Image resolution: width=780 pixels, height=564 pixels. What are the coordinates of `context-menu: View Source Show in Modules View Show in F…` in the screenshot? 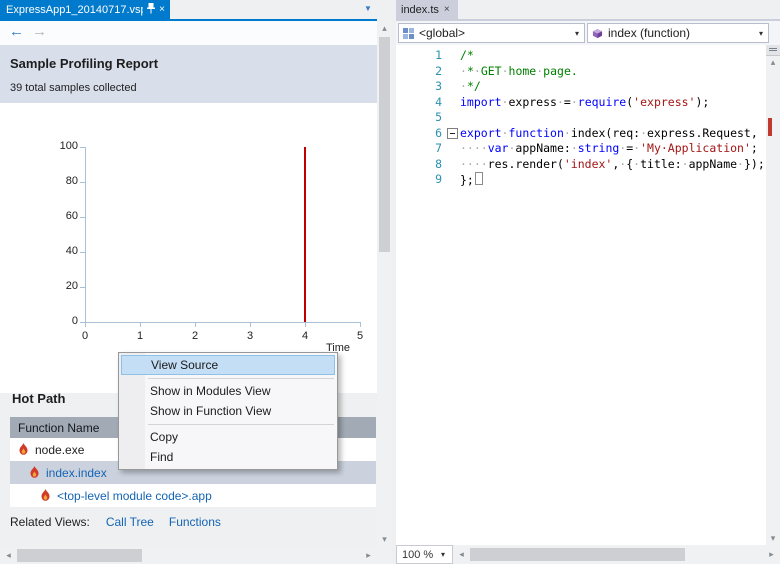 It's located at (228, 411).